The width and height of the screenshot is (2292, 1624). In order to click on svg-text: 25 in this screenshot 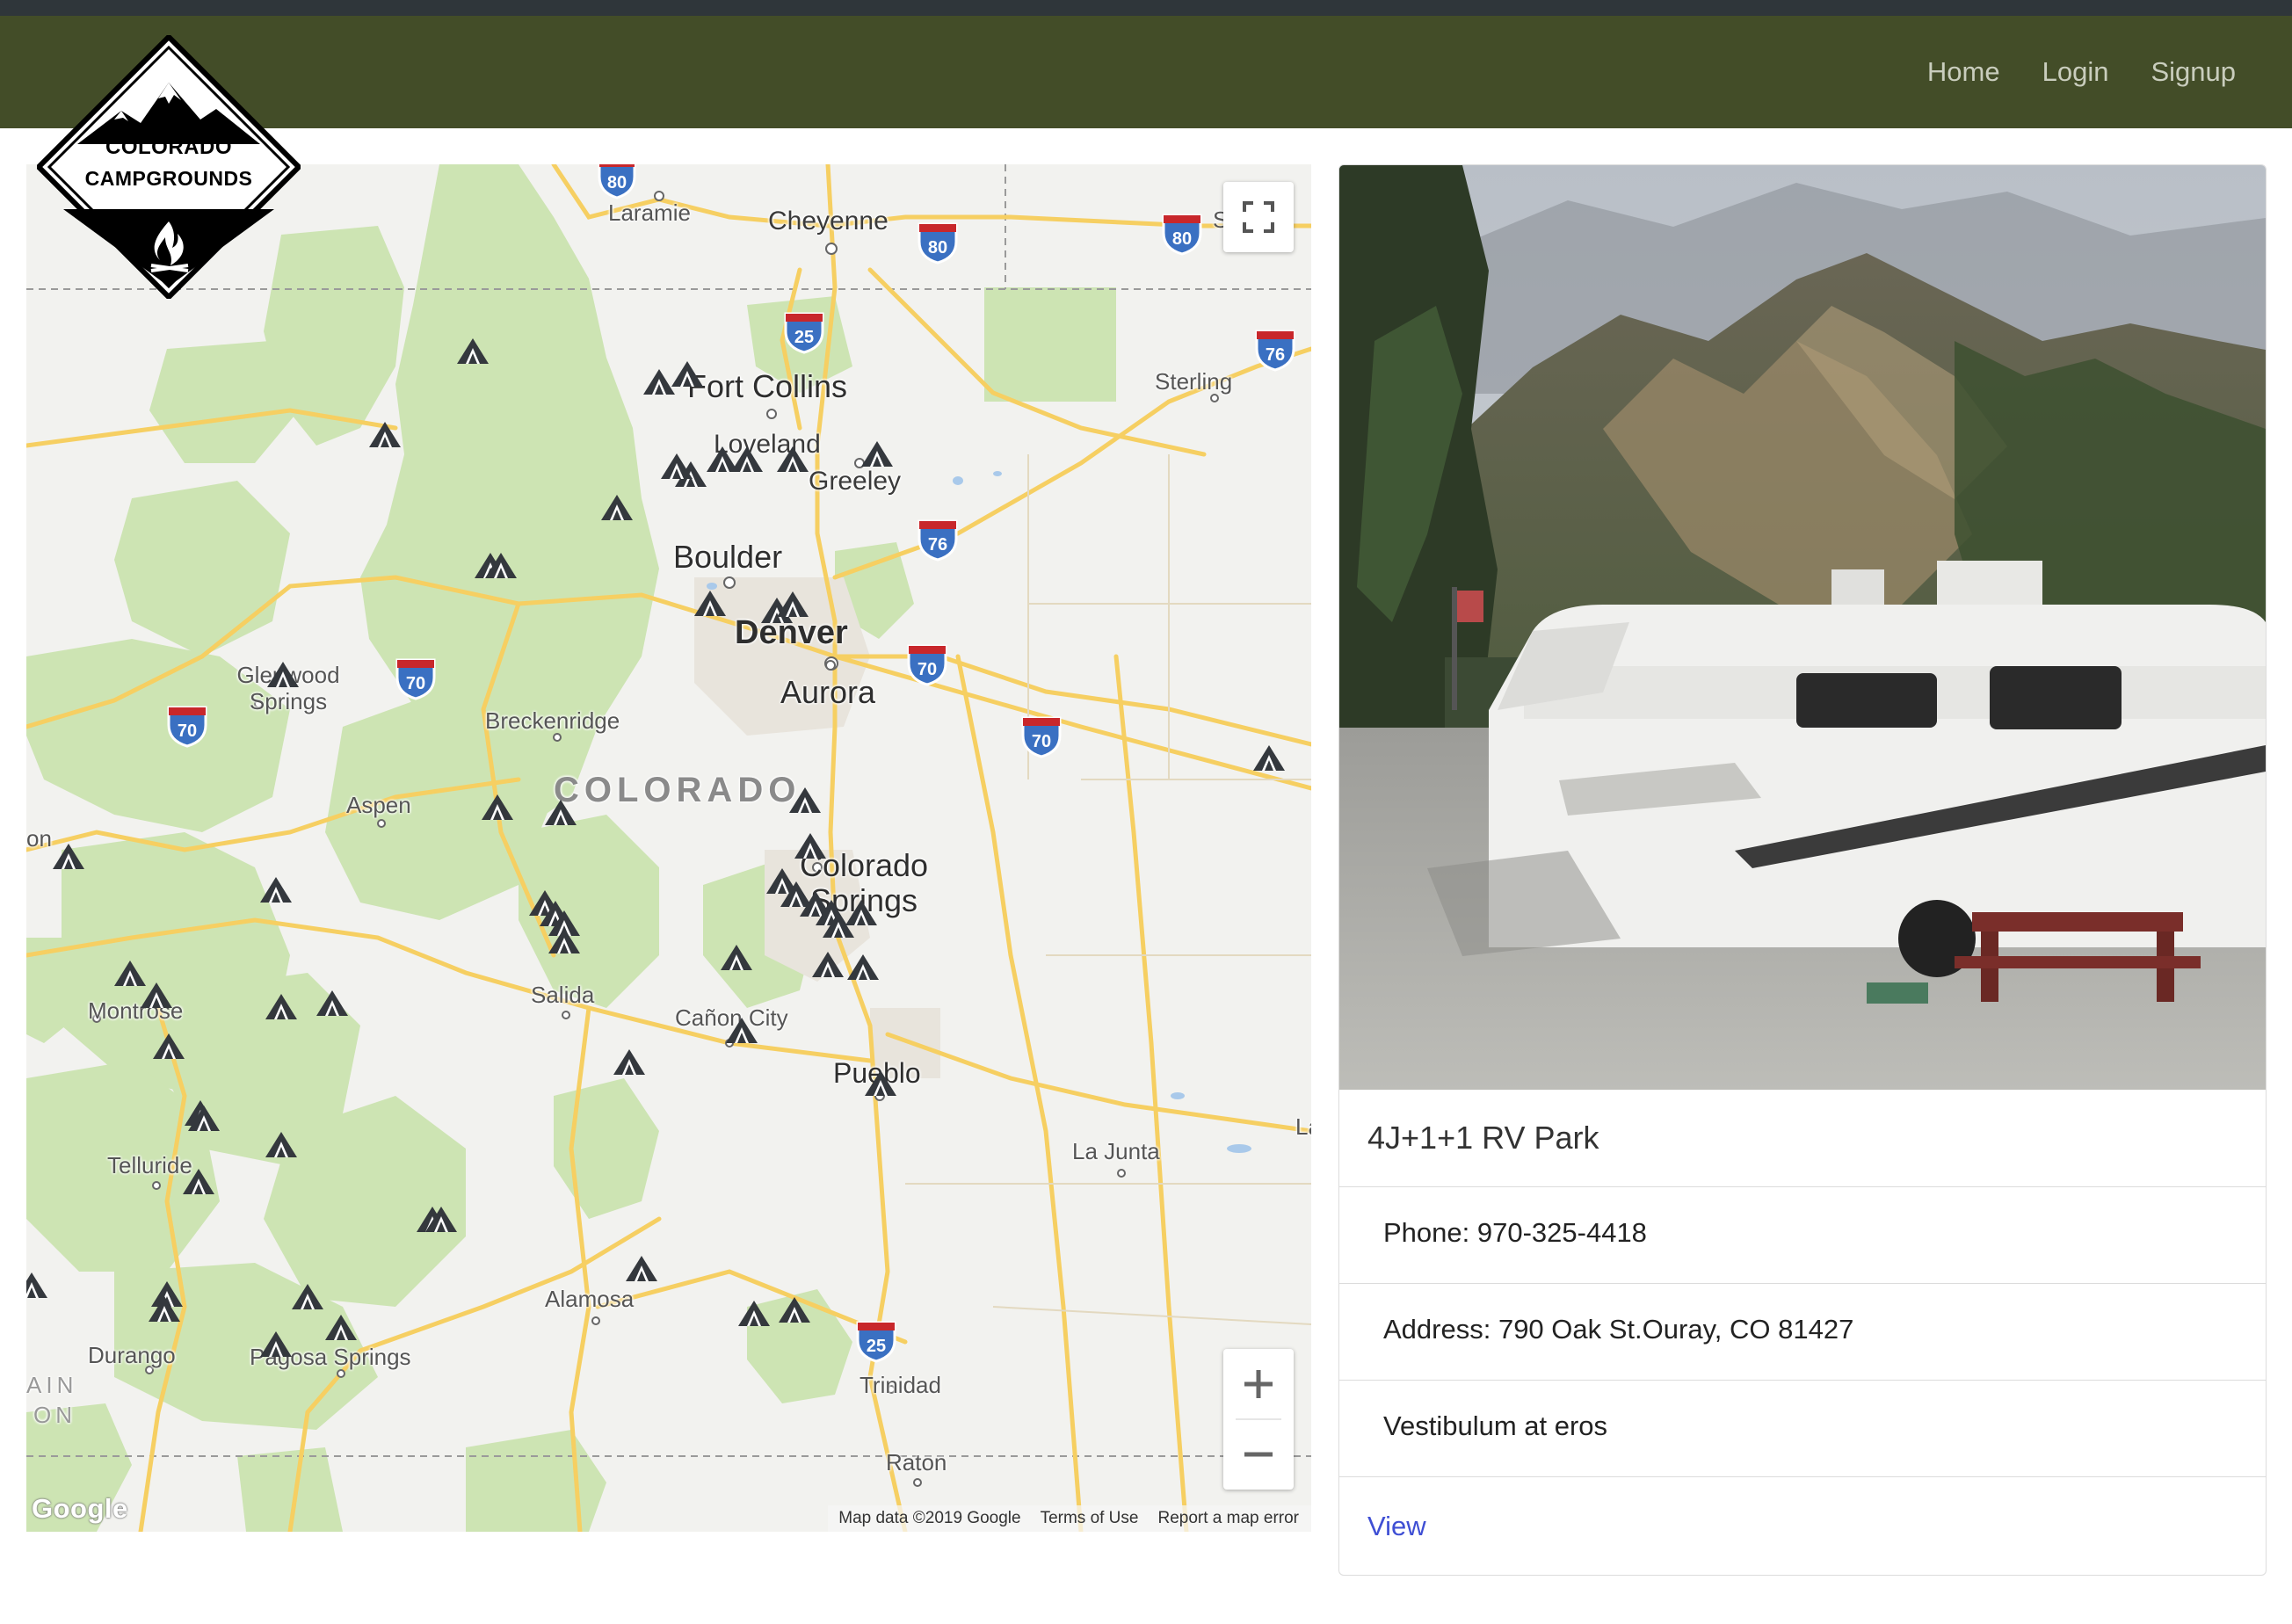, I will do `click(876, 1347)`.